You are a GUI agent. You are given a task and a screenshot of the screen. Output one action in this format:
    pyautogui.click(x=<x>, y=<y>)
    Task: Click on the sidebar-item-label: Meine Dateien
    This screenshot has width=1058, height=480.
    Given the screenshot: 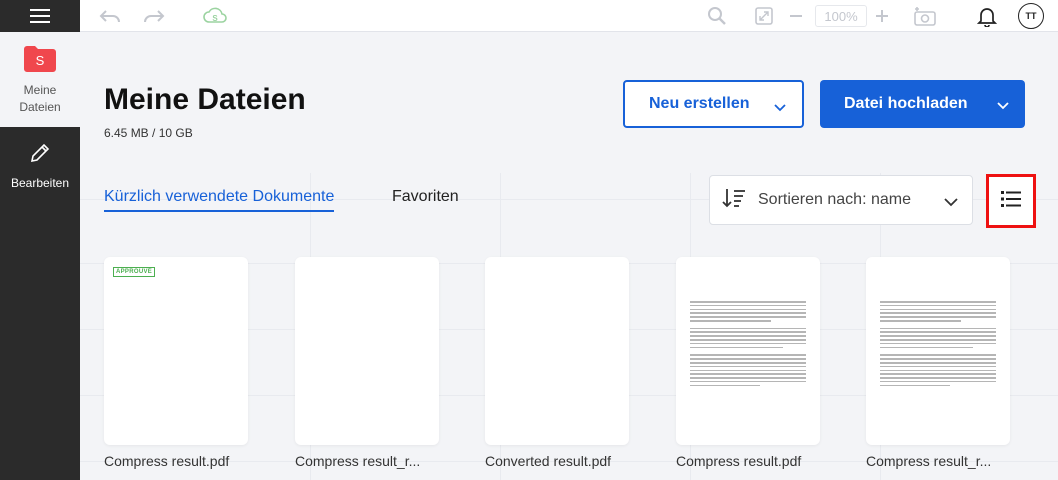 What is the action you would take?
    pyautogui.click(x=40, y=98)
    